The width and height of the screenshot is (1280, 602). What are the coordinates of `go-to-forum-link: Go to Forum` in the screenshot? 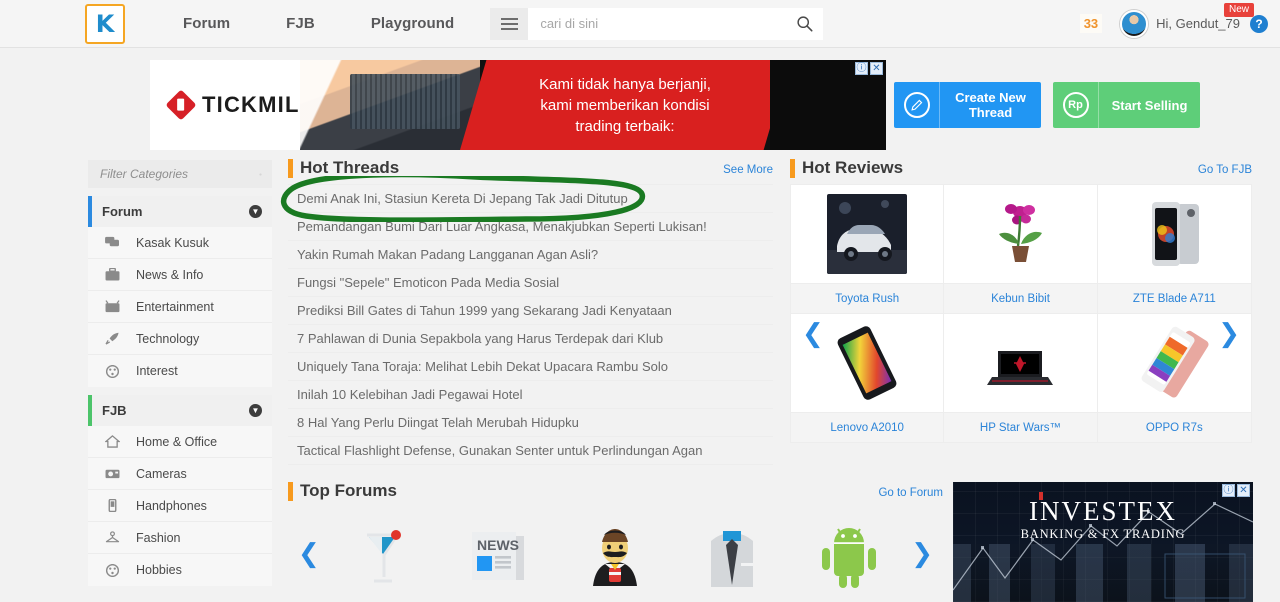 It's located at (910, 493).